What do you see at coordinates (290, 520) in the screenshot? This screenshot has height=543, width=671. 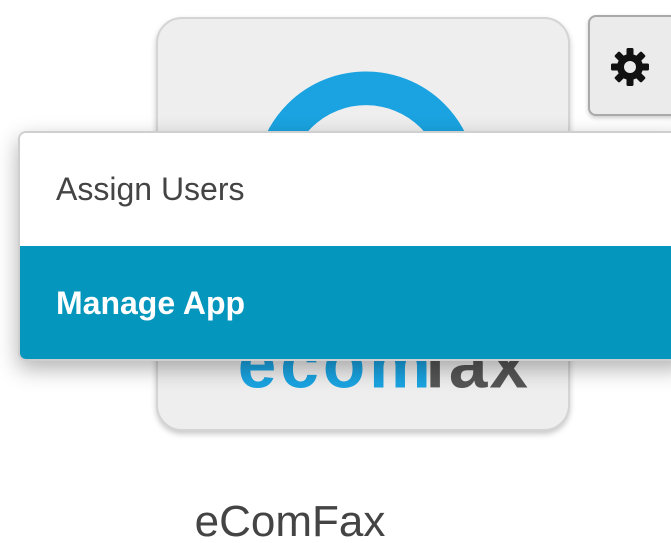 I see `app-name-label: eComFax` at bounding box center [290, 520].